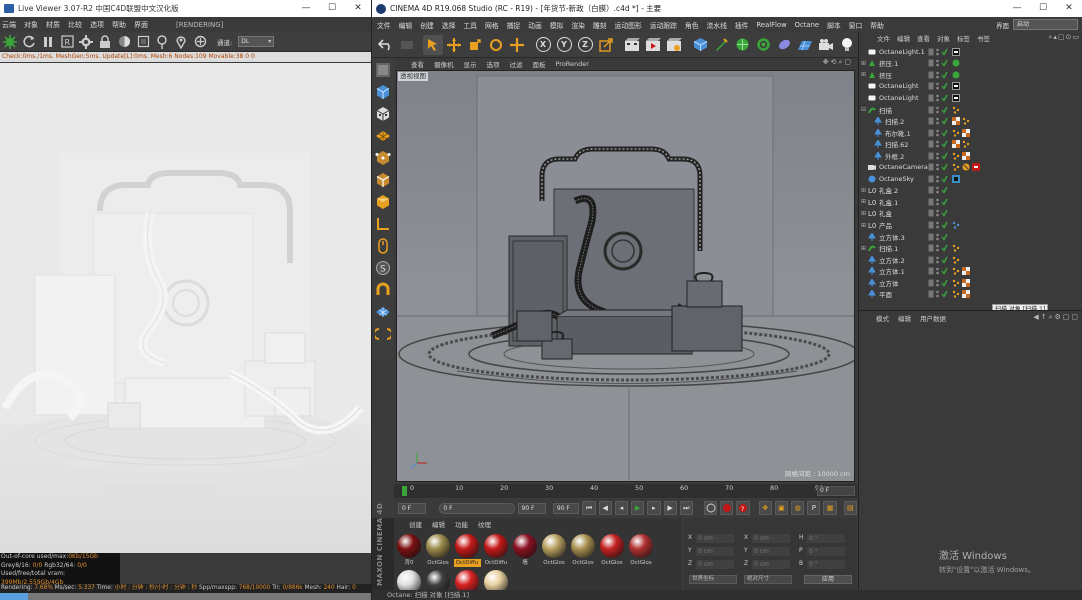  What do you see at coordinates (256, 41) in the screenshot?
I see `channel-select: DL` at bounding box center [256, 41].